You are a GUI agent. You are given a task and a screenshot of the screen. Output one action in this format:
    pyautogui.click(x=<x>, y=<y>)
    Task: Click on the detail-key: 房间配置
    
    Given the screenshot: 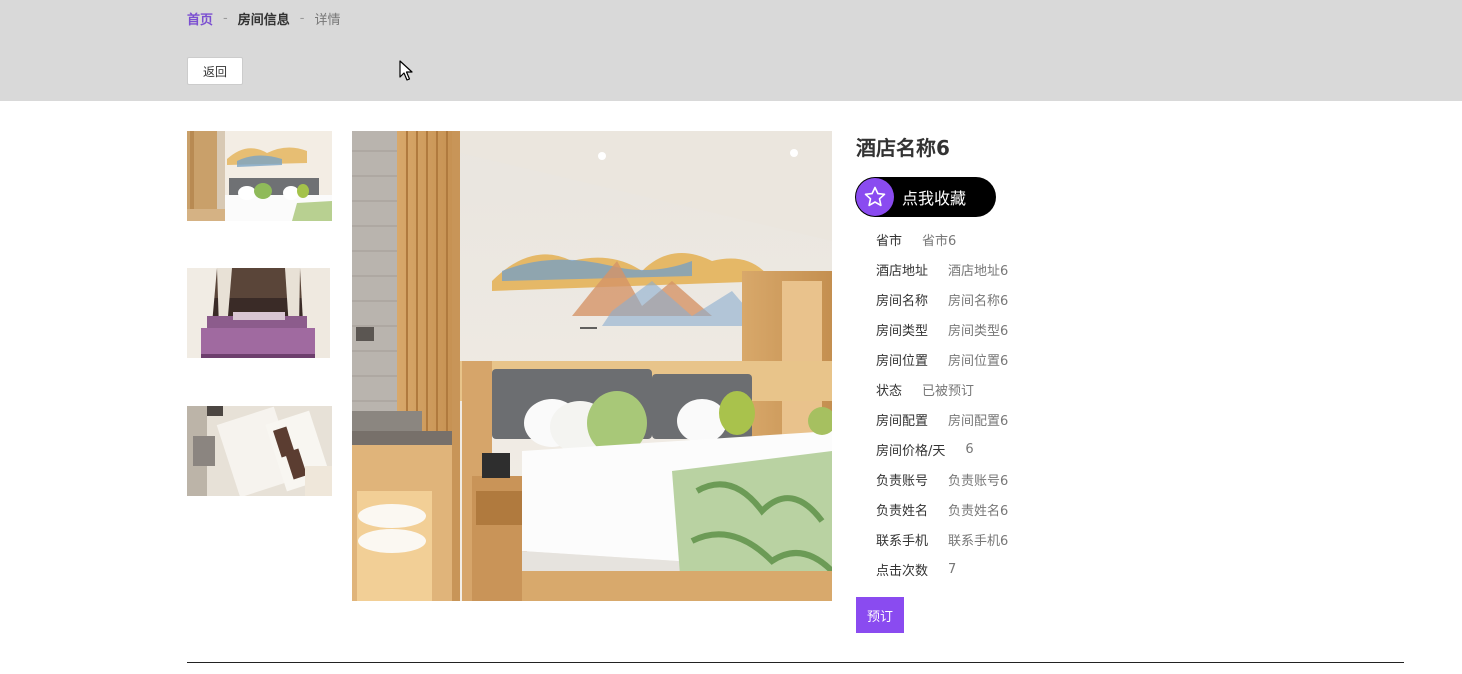 What is the action you would take?
    pyautogui.click(x=902, y=421)
    